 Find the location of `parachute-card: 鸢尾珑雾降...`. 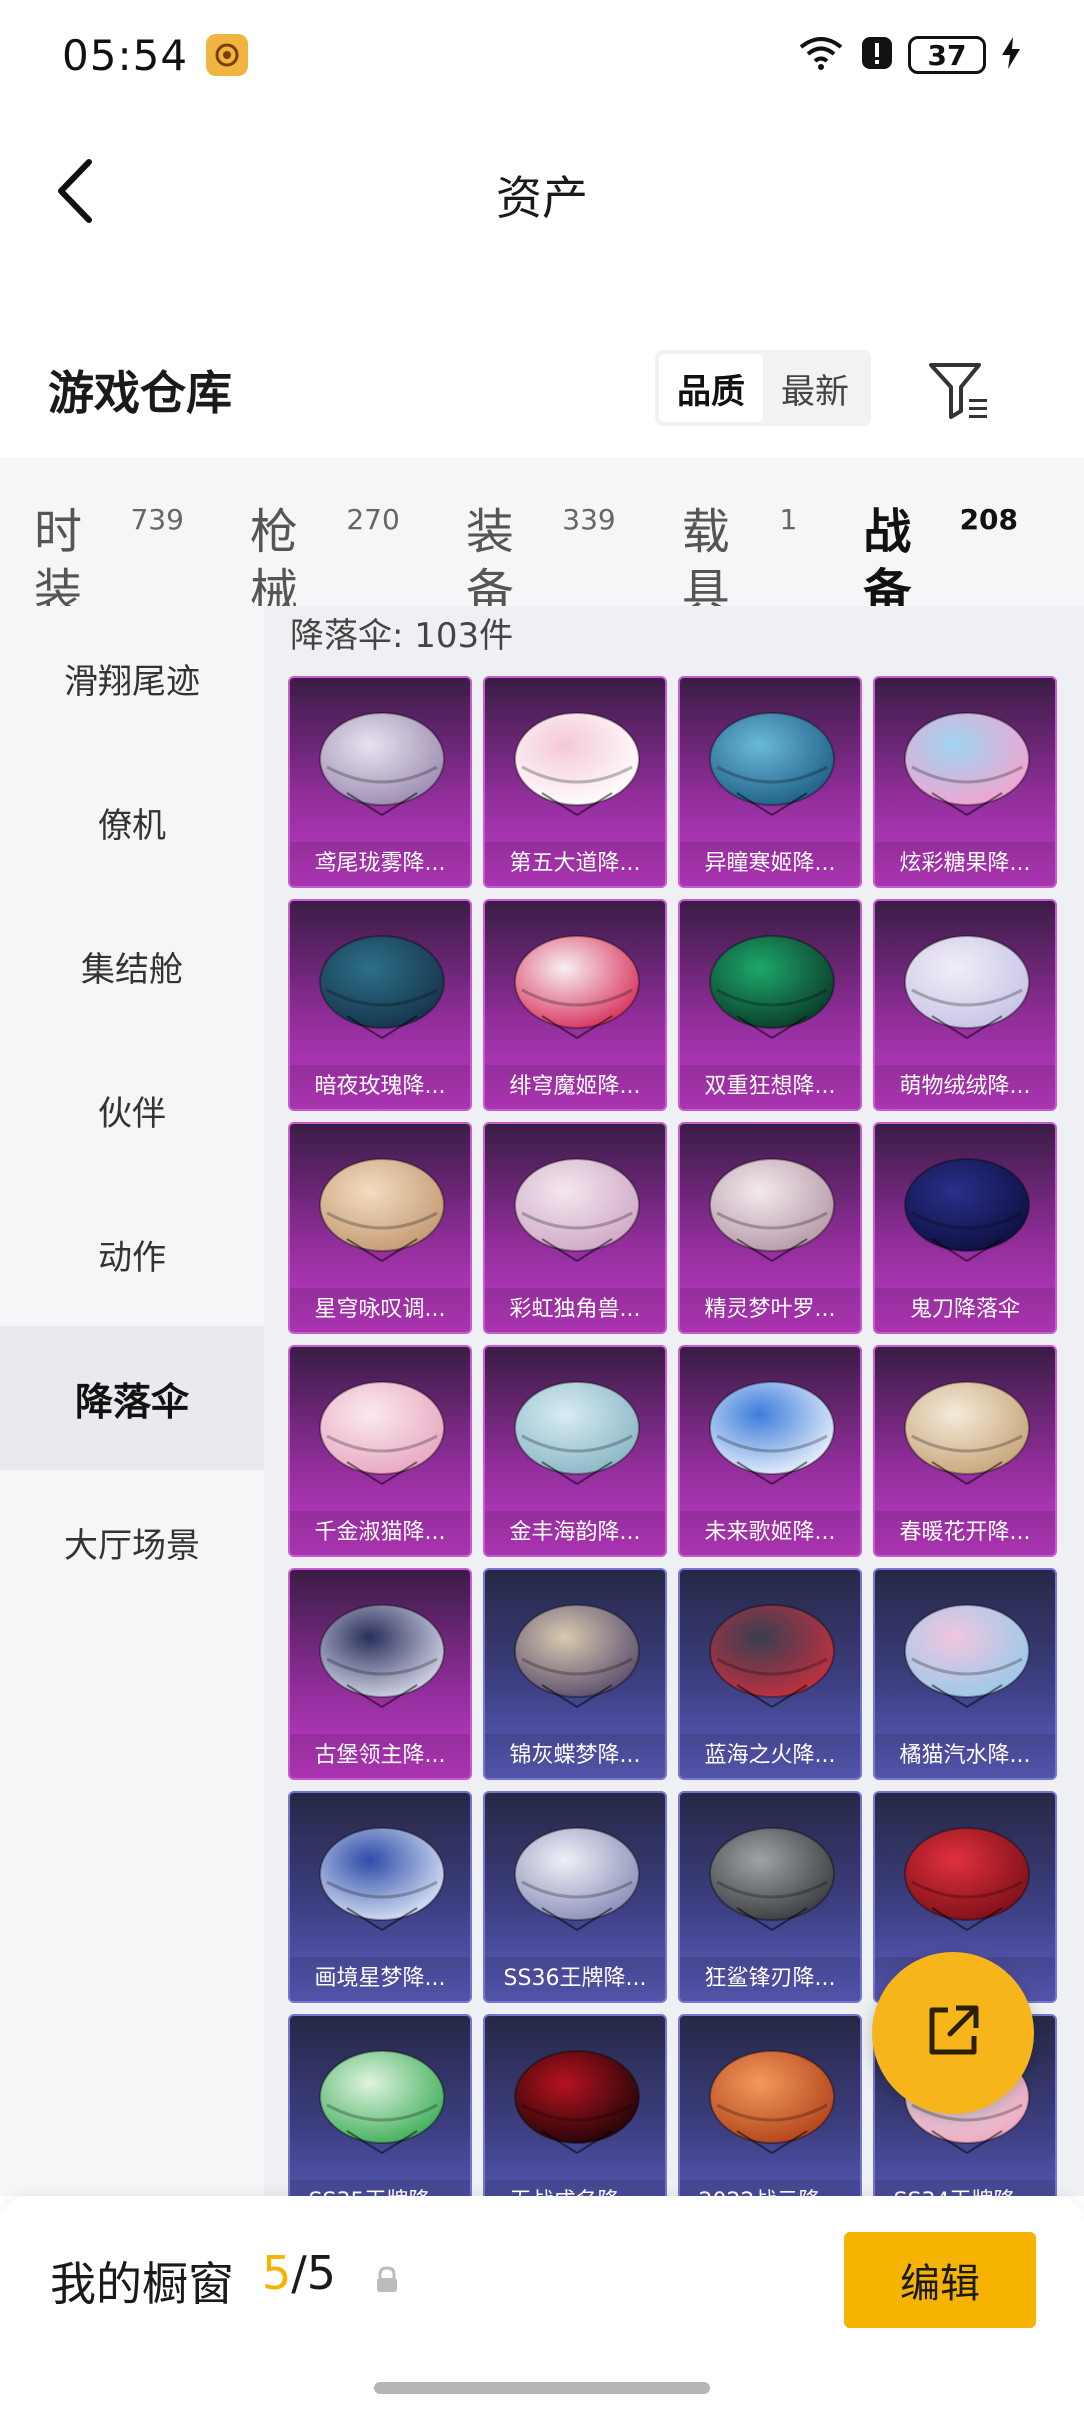

parachute-card: 鸢尾珑雾降... is located at coordinates (380, 782).